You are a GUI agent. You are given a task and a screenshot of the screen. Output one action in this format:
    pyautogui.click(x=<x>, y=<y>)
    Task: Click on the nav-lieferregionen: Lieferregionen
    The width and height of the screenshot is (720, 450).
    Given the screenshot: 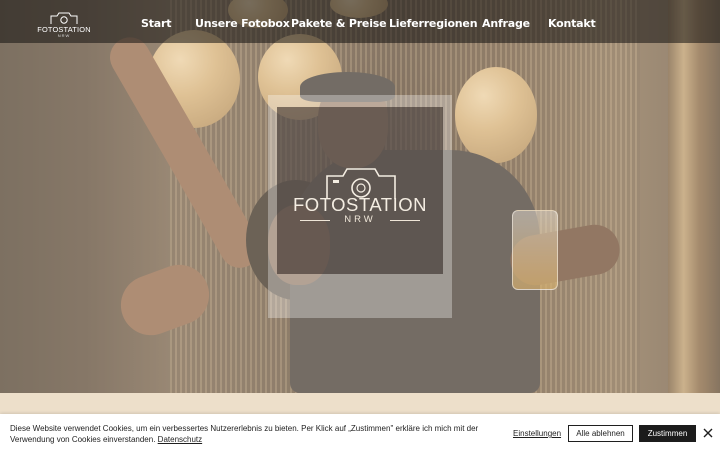 What is the action you would take?
    pyautogui.click(x=433, y=23)
    